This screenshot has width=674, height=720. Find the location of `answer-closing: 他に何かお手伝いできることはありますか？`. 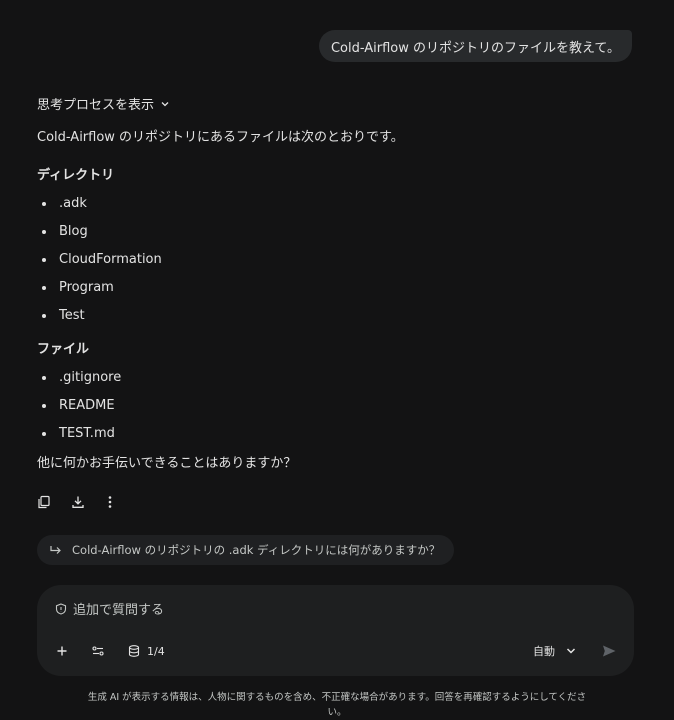

answer-closing: 他に何かお手伝いできることはありますか？ is located at coordinates (167, 463).